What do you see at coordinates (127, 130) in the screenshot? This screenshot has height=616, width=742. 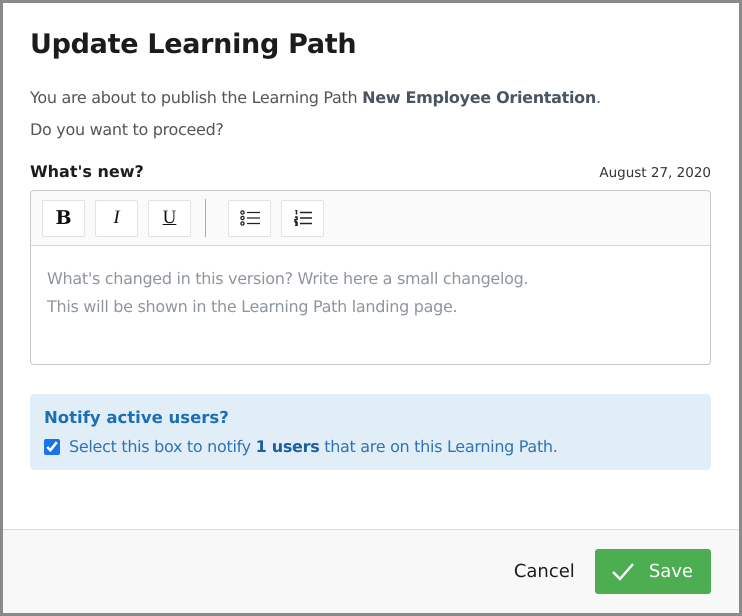 I see `question-text: Do you want to proceed?` at bounding box center [127, 130].